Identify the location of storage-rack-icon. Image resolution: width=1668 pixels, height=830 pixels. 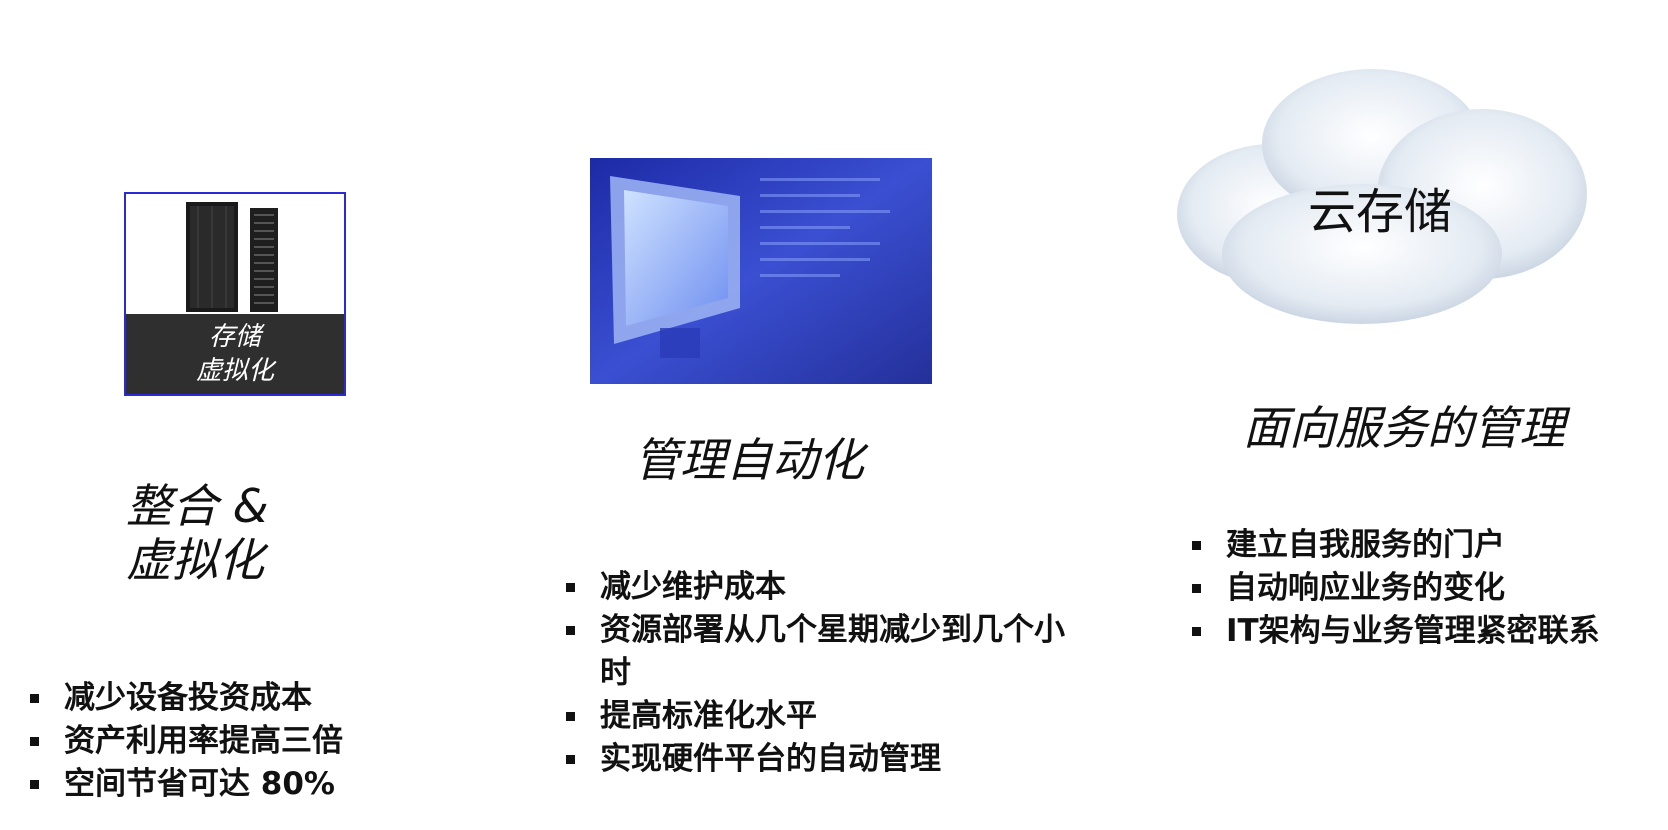
(235, 255).